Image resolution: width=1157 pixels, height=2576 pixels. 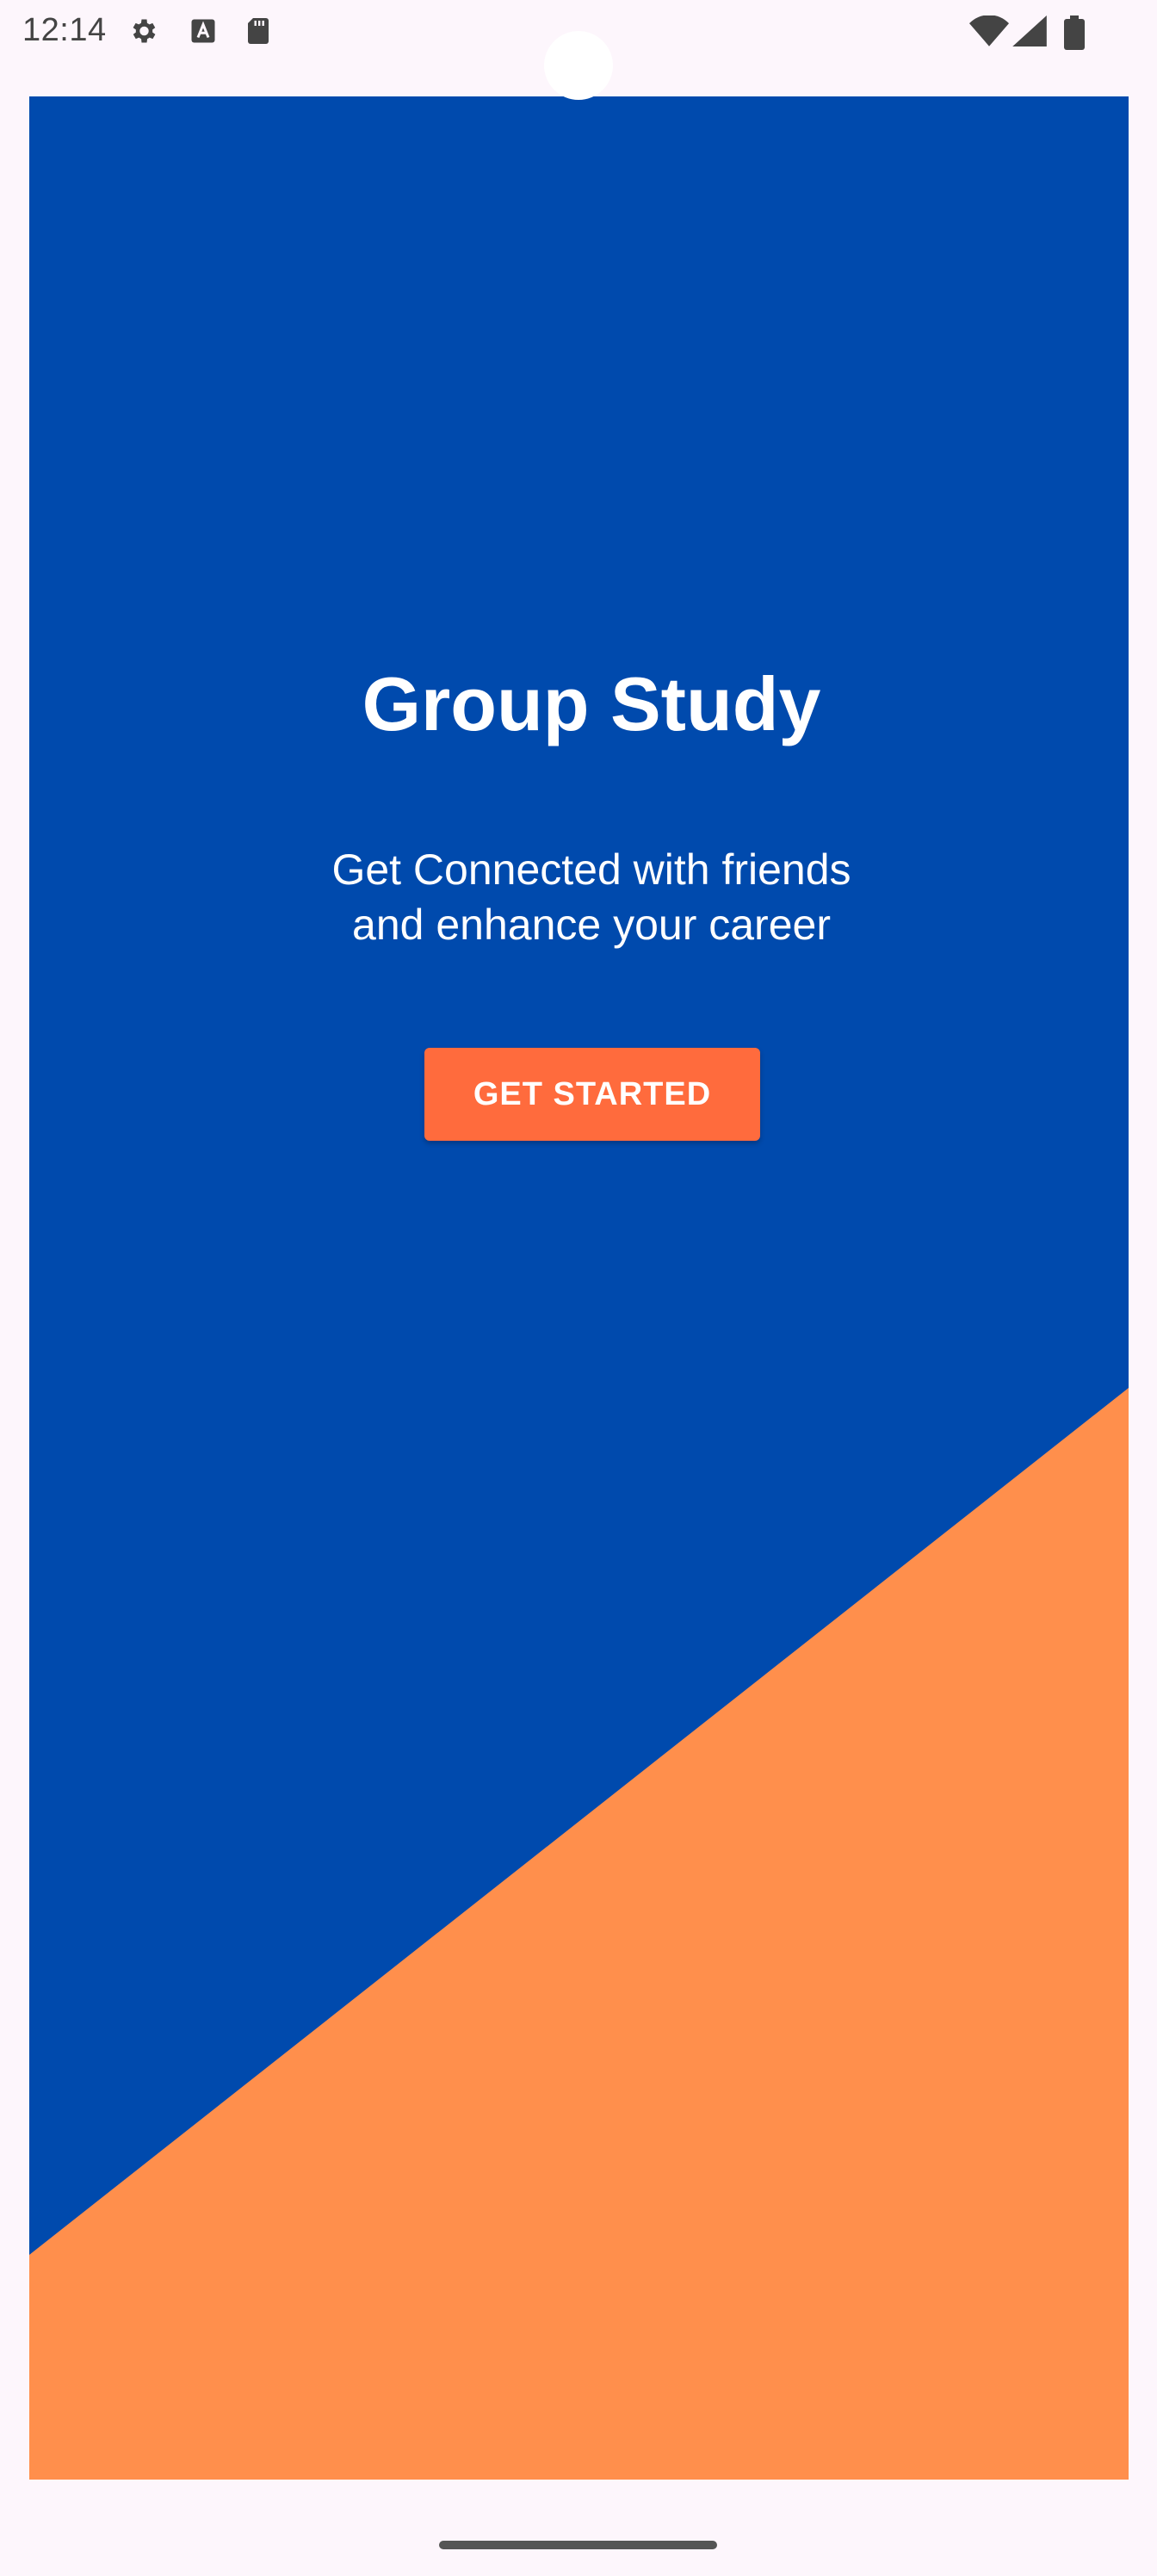 What do you see at coordinates (592, 1094) in the screenshot?
I see `get-started-button: GET STARTED` at bounding box center [592, 1094].